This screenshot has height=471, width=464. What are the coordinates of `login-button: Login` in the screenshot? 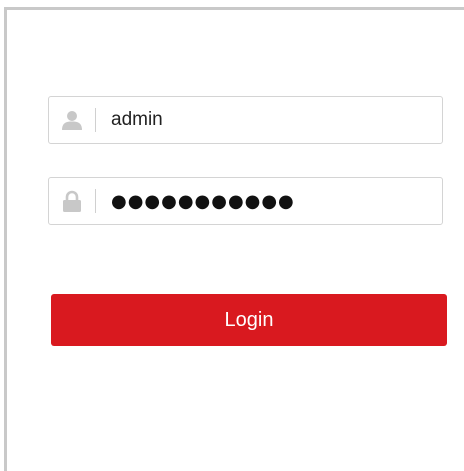 It's located at (249, 320).